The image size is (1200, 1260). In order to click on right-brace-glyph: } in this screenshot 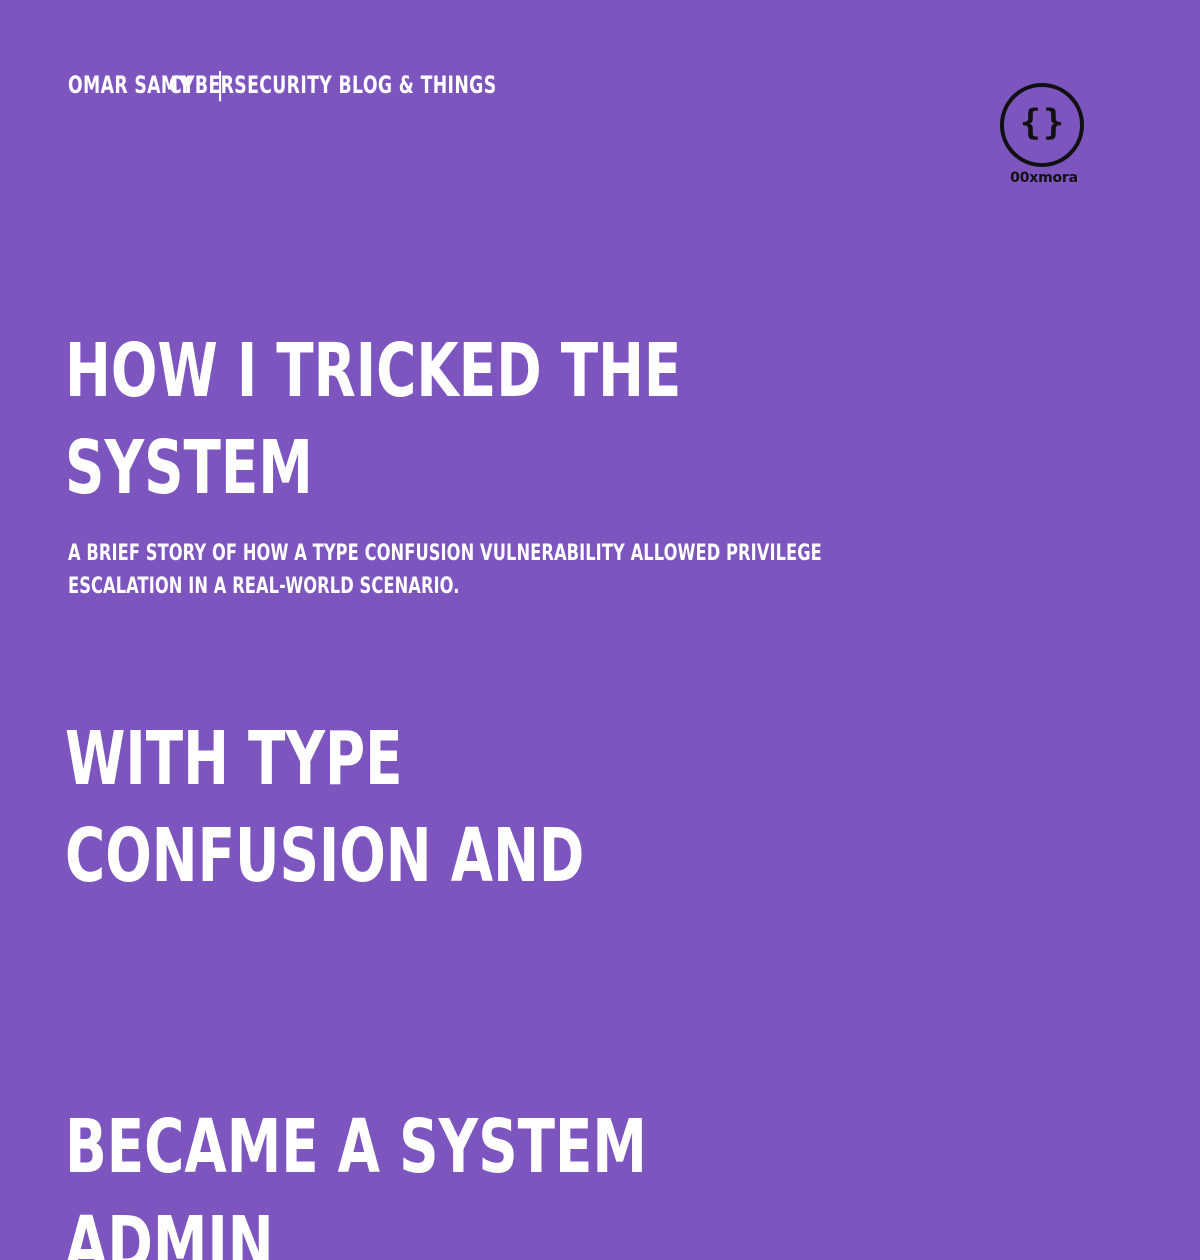, I will do `click(1054, 122)`.